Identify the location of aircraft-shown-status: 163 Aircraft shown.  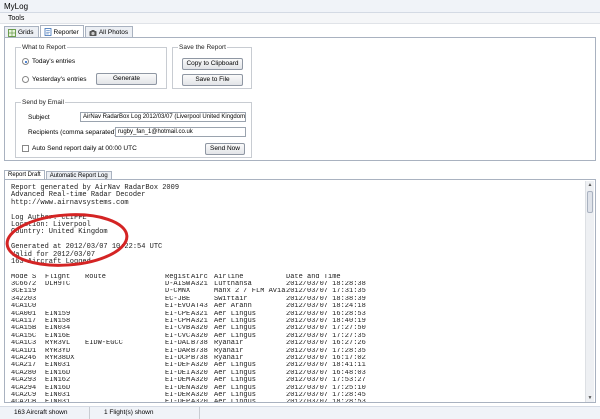
(45, 413).